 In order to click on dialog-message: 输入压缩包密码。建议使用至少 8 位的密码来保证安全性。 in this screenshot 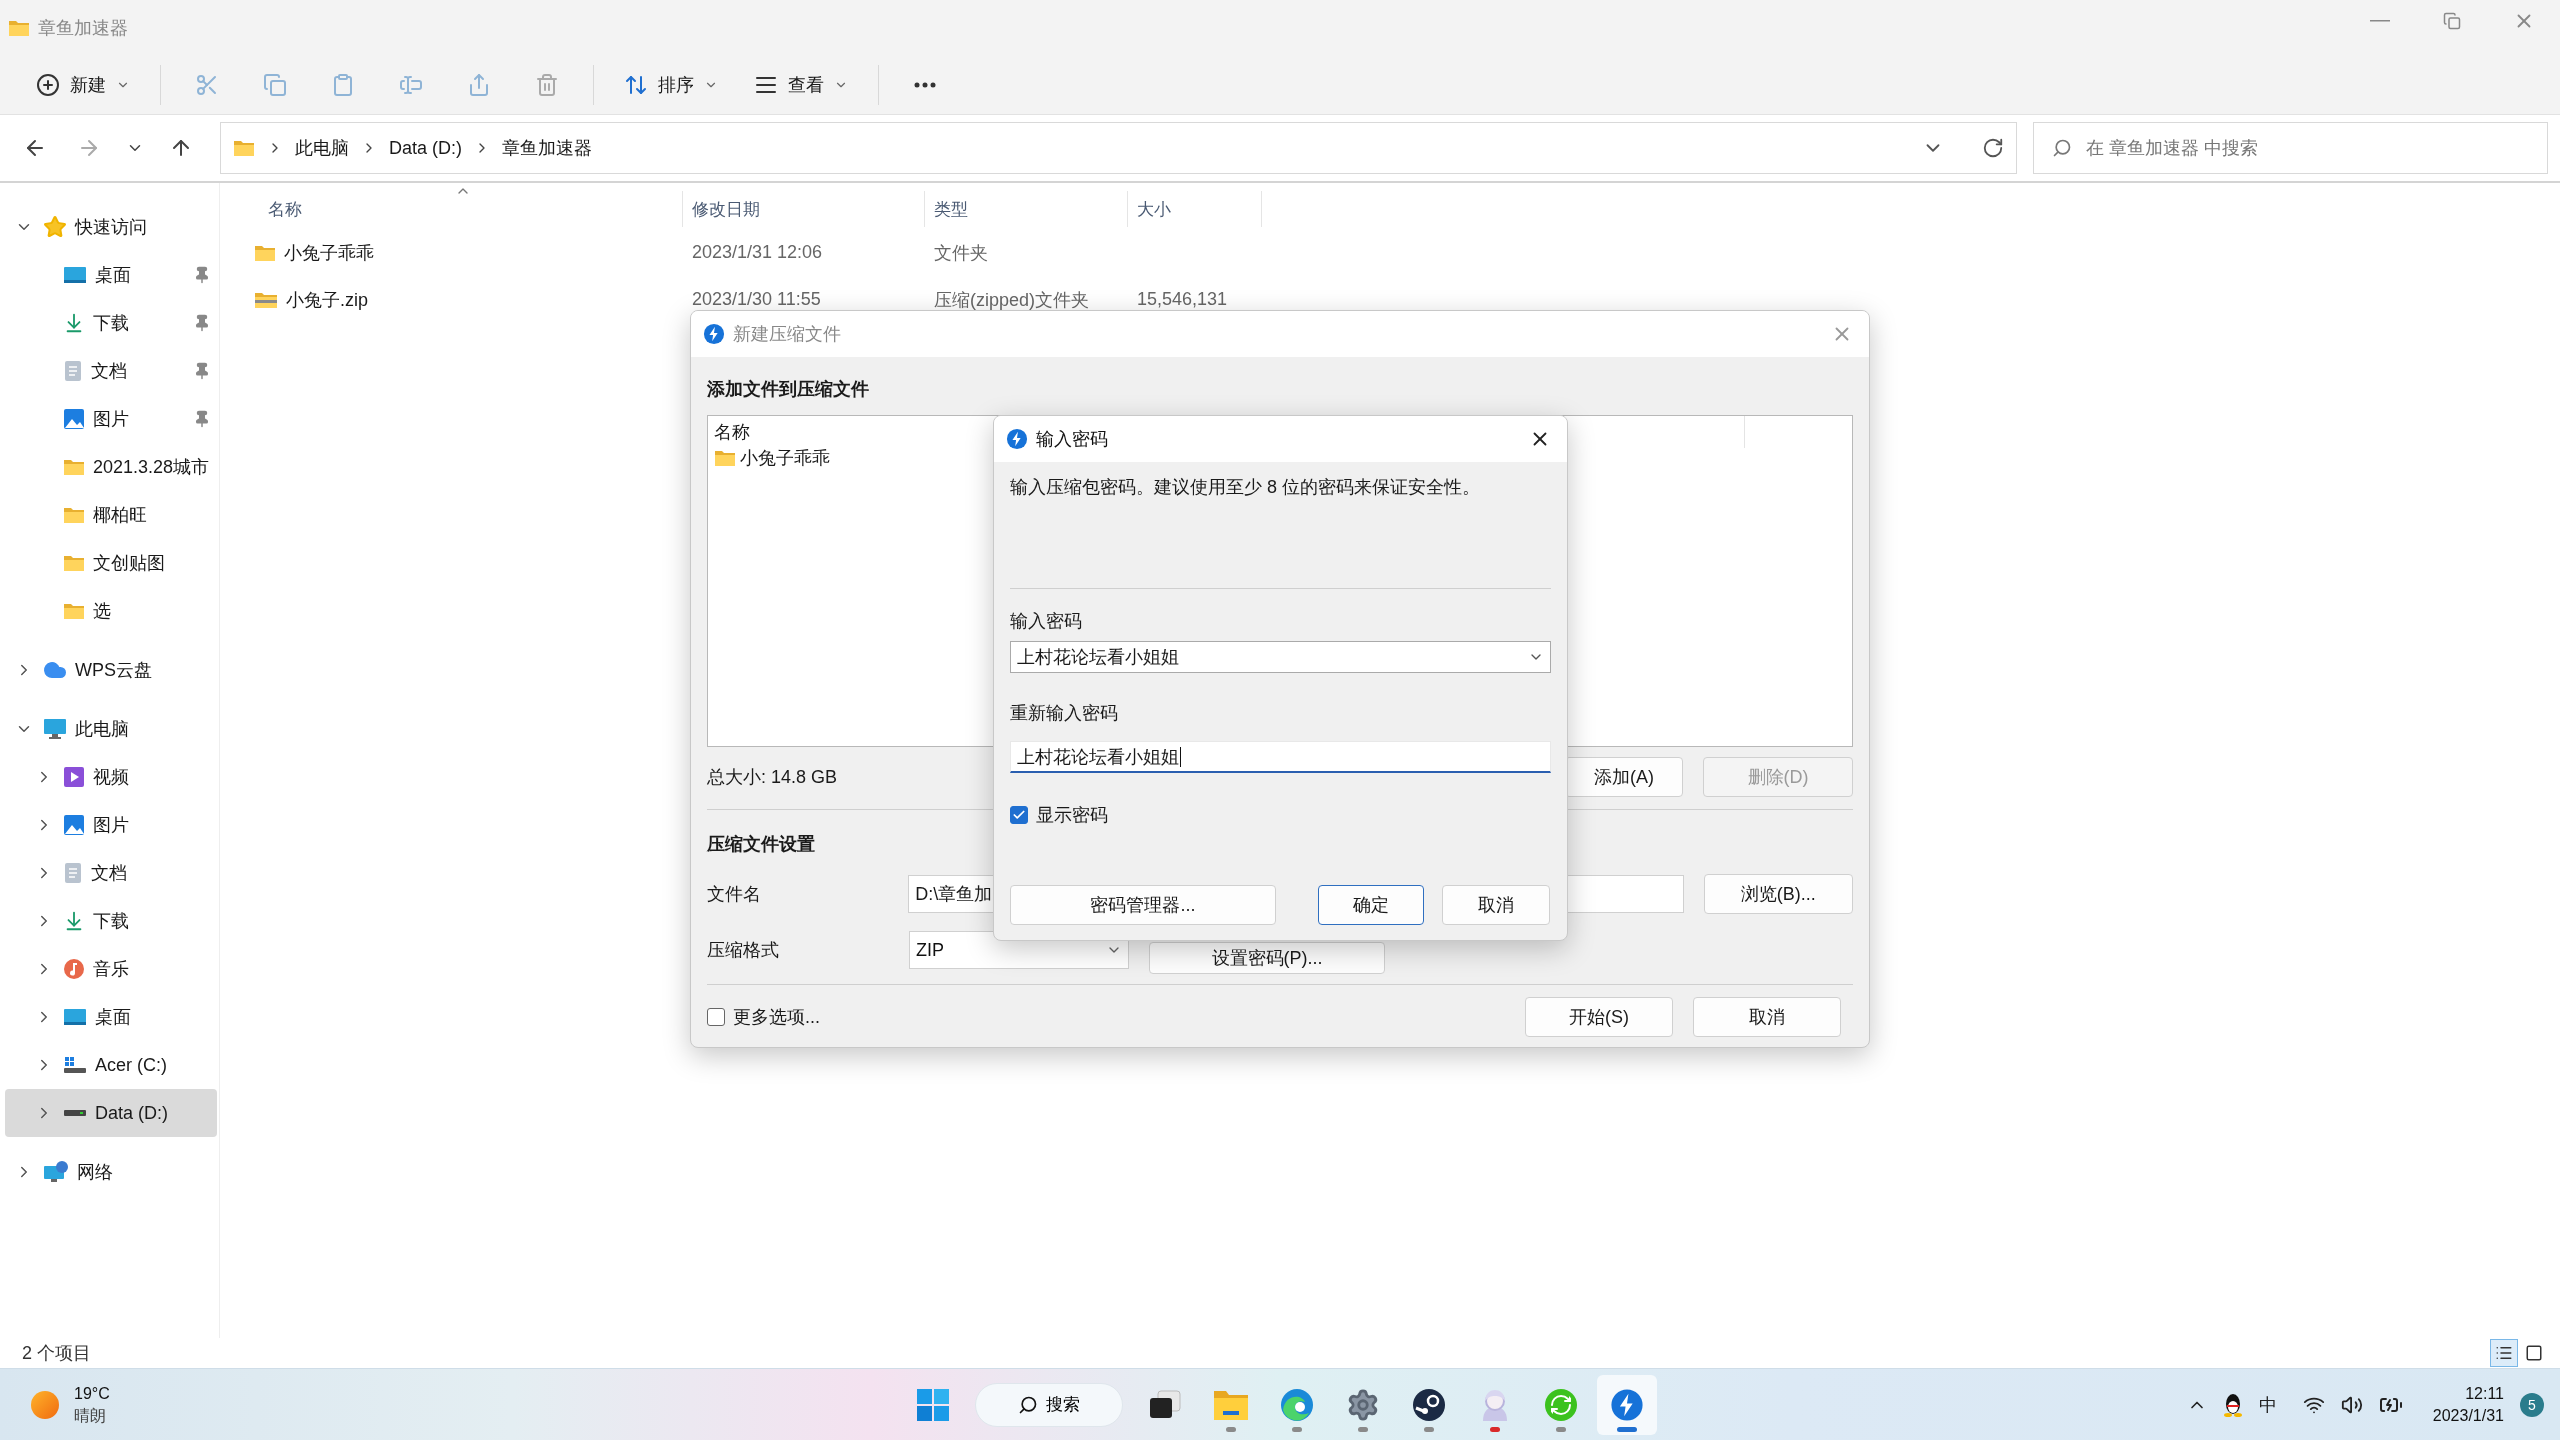, I will do `click(1245, 487)`.